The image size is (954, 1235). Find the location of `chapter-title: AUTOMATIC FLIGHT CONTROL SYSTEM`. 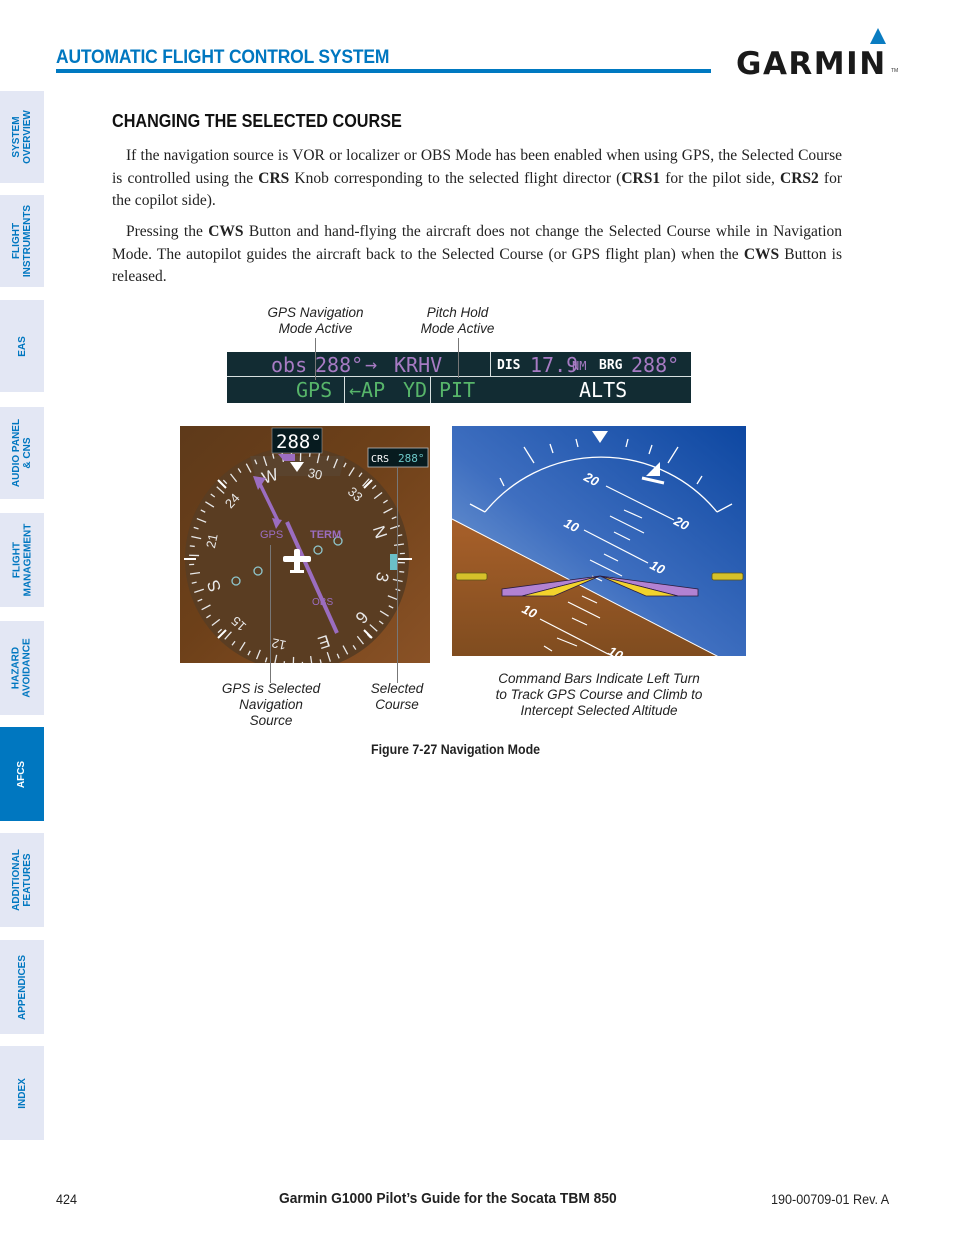

chapter-title: AUTOMATIC FLIGHT CONTROL SYSTEM is located at coordinates (223, 57).